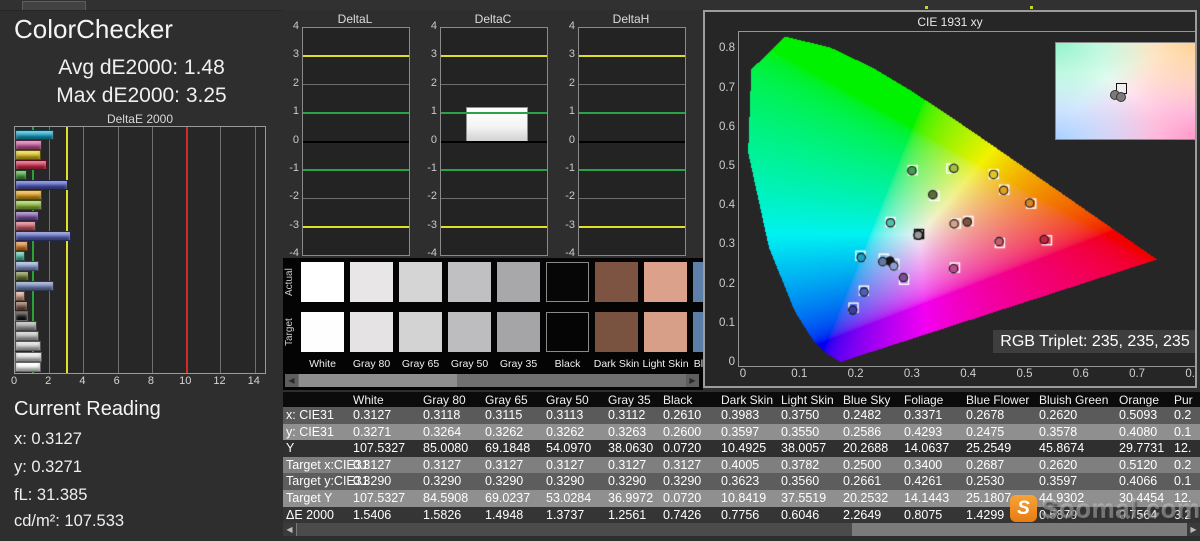  I want to click on table-cell: 1.4948, so click(504, 514).